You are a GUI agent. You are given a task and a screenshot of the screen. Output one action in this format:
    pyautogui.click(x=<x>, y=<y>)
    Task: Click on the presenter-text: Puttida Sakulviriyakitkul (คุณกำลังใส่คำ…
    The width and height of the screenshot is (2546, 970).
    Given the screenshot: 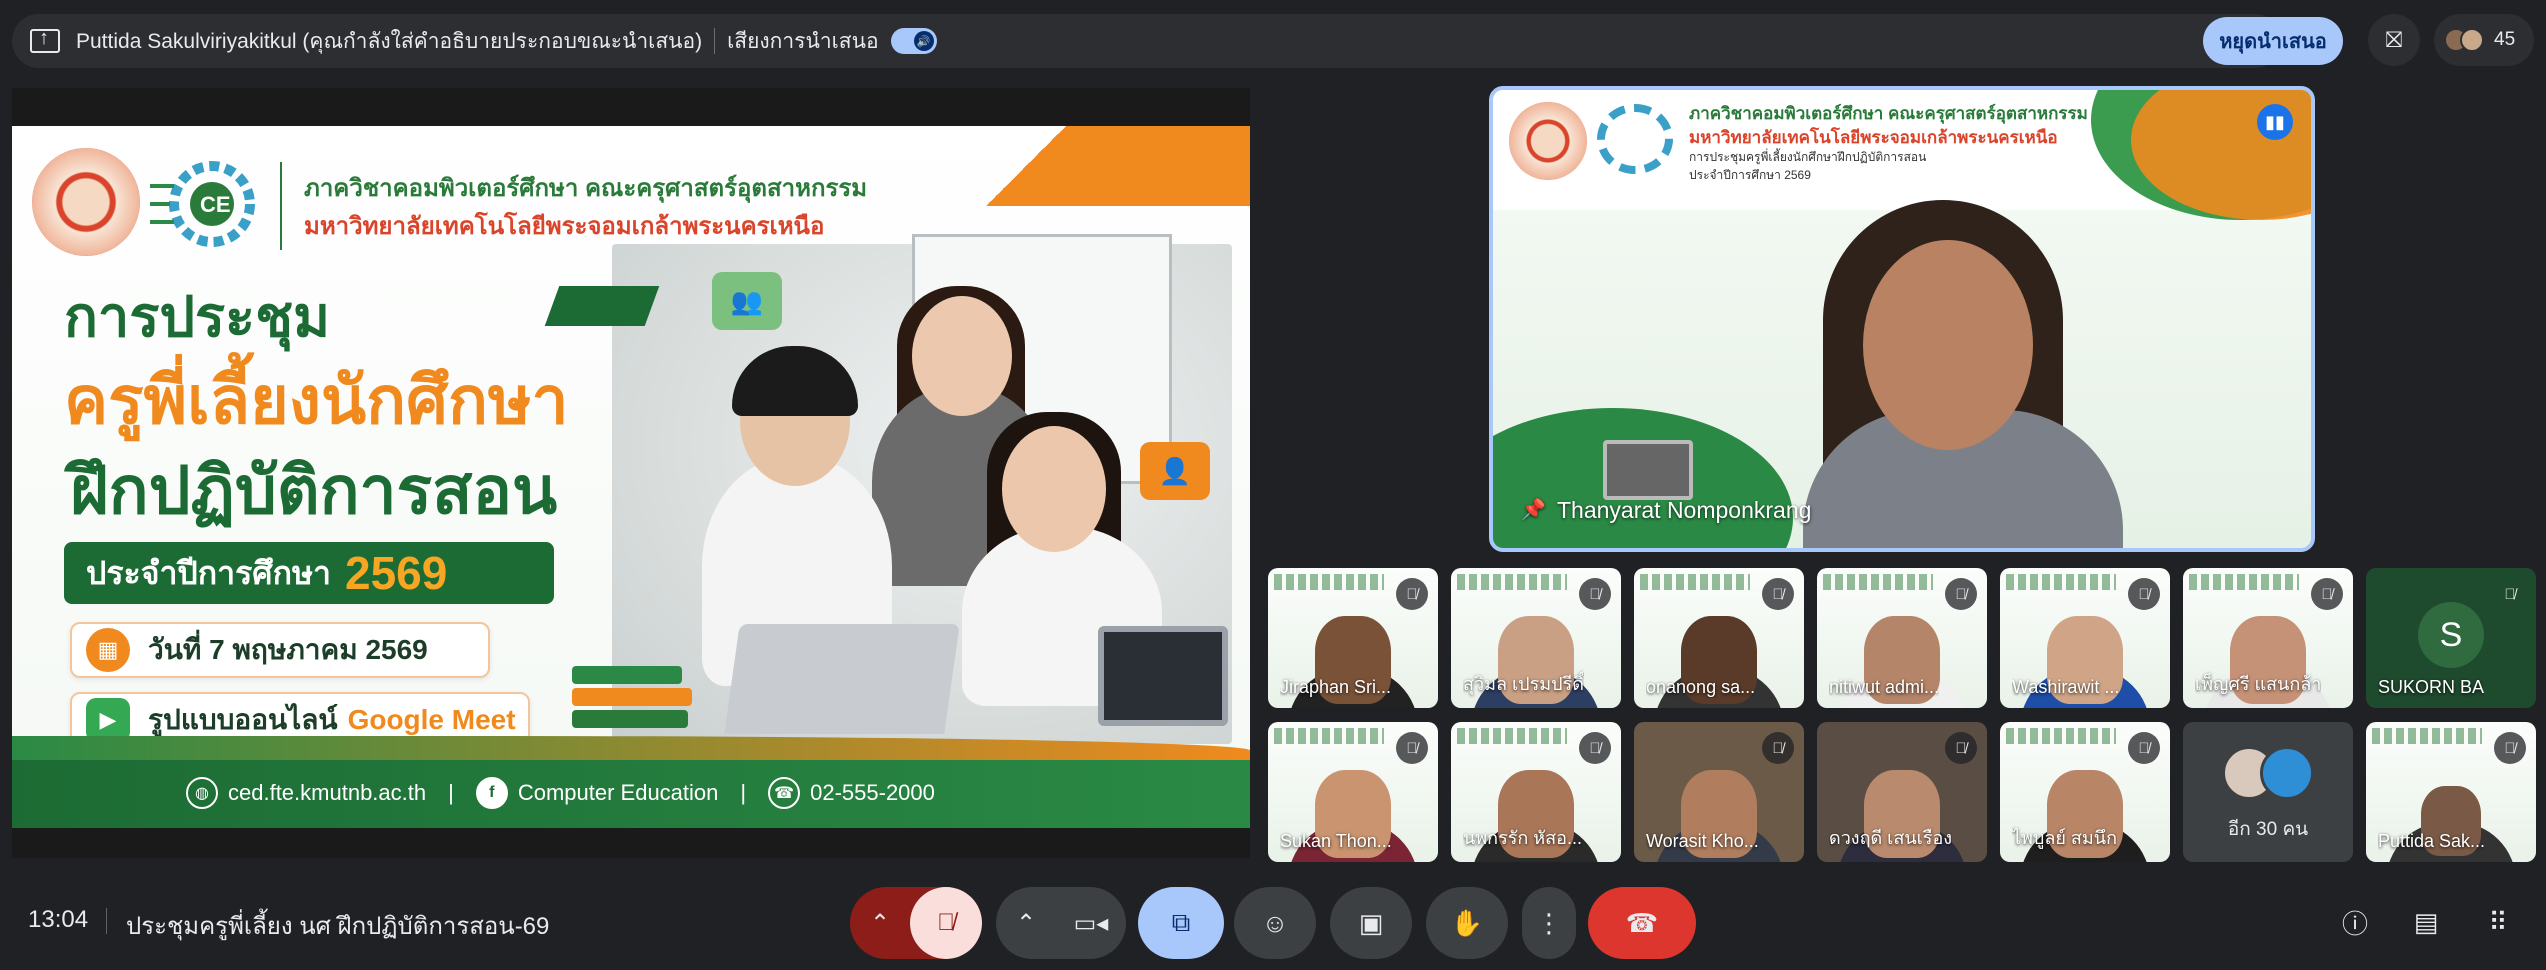 What is the action you would take?
    pyautogui.click(x=389, y=41)
    